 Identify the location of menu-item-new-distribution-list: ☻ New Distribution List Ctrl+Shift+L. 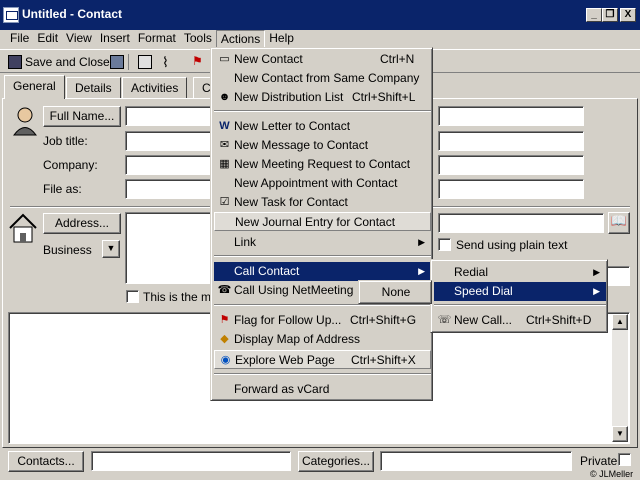
(322, 97).